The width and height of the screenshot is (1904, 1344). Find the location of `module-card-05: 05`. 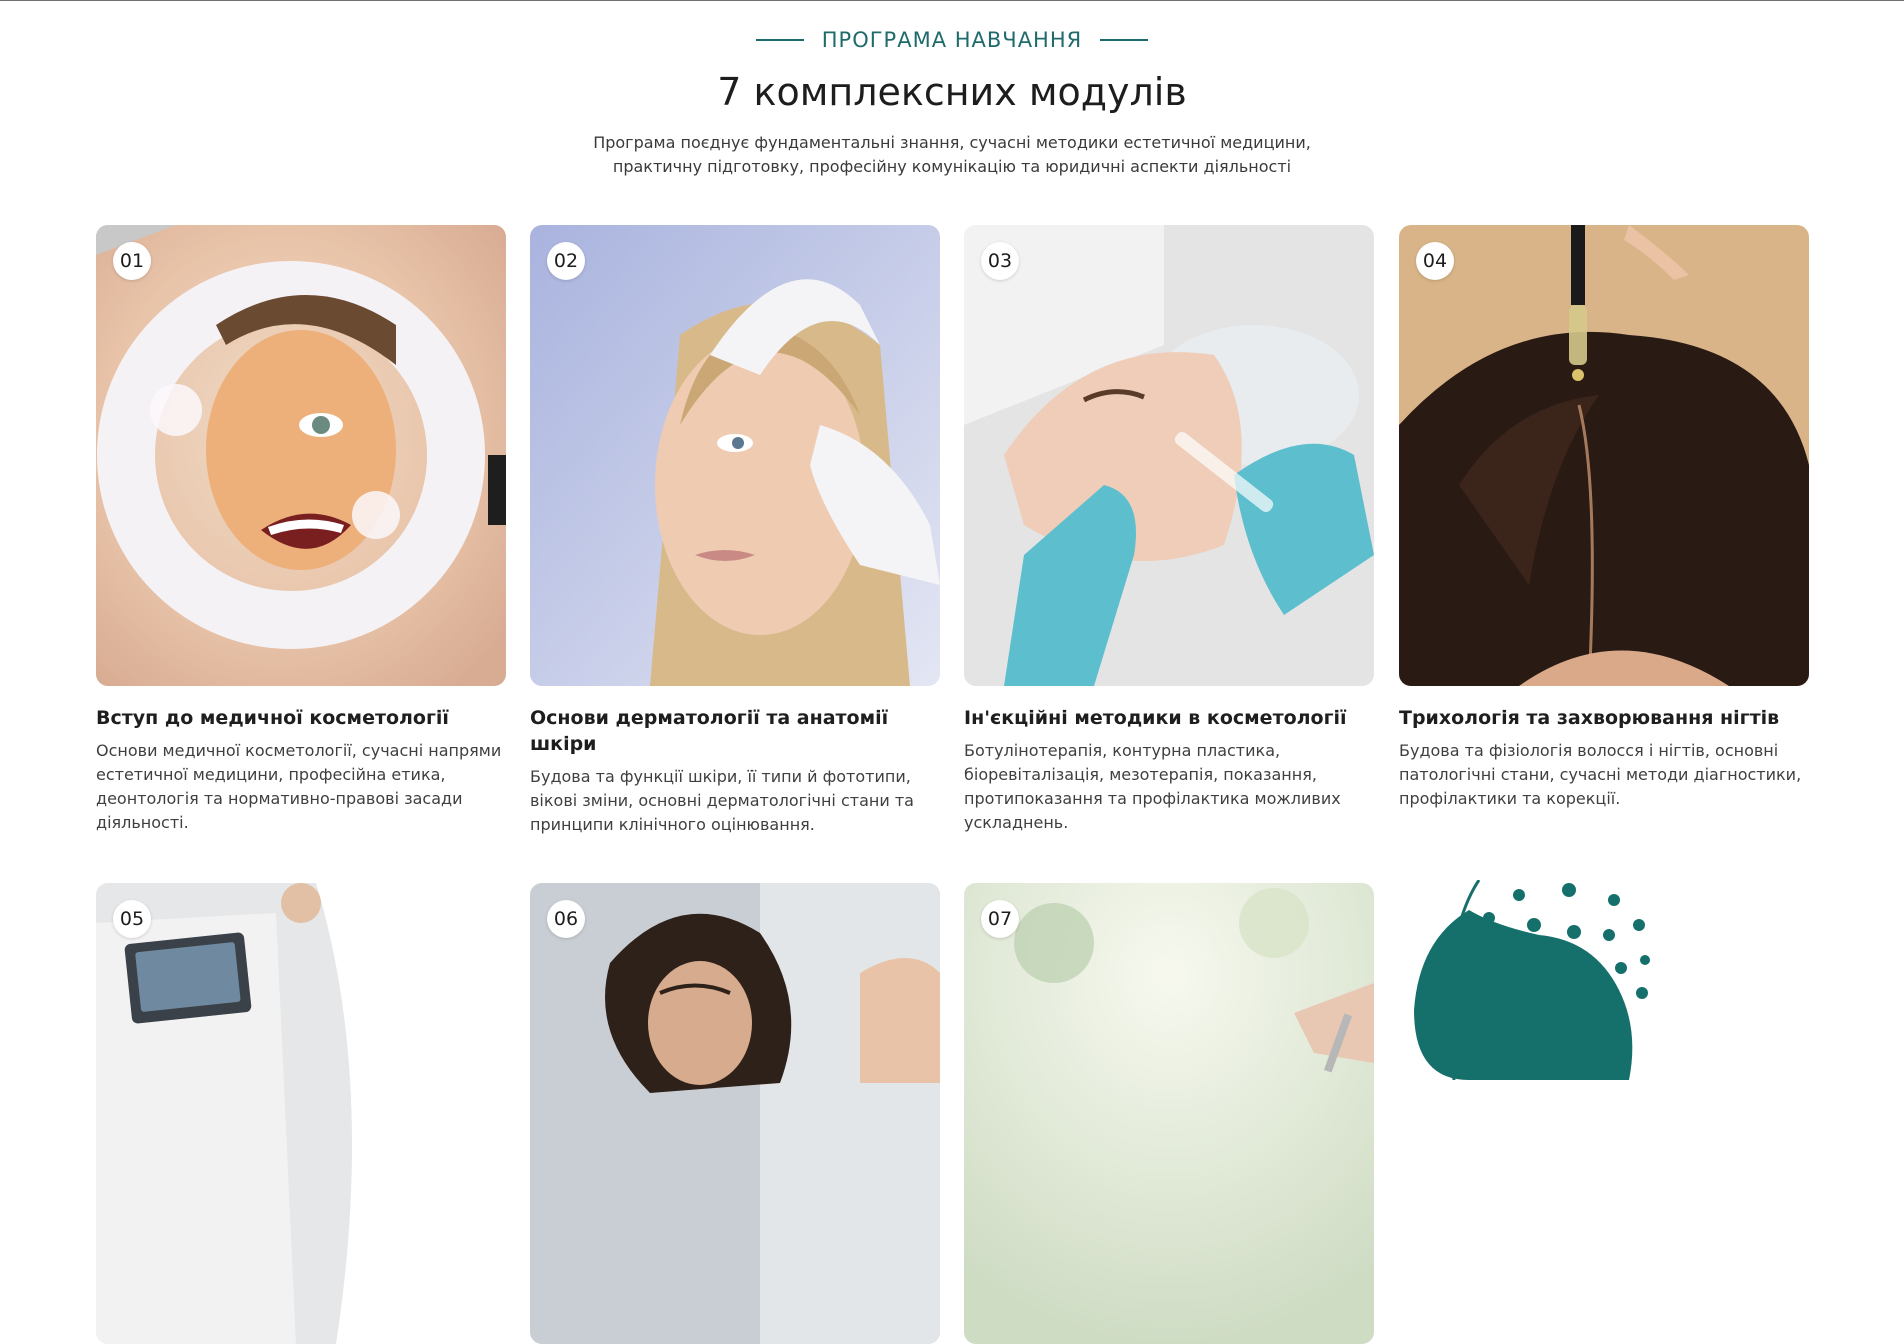

module-card-05: 05 is located at coordinates (301, 1113).